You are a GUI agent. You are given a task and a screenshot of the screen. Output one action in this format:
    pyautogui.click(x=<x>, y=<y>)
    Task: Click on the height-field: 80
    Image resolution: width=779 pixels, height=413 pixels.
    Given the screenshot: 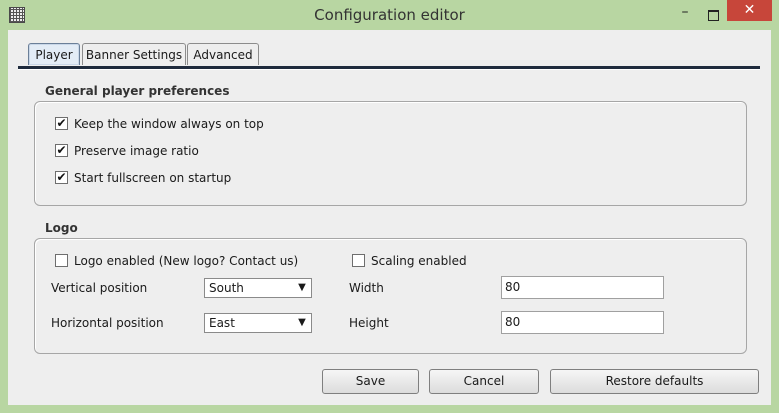 What is the action you would take?
    pyautogui.click(x=582, y=322)
    